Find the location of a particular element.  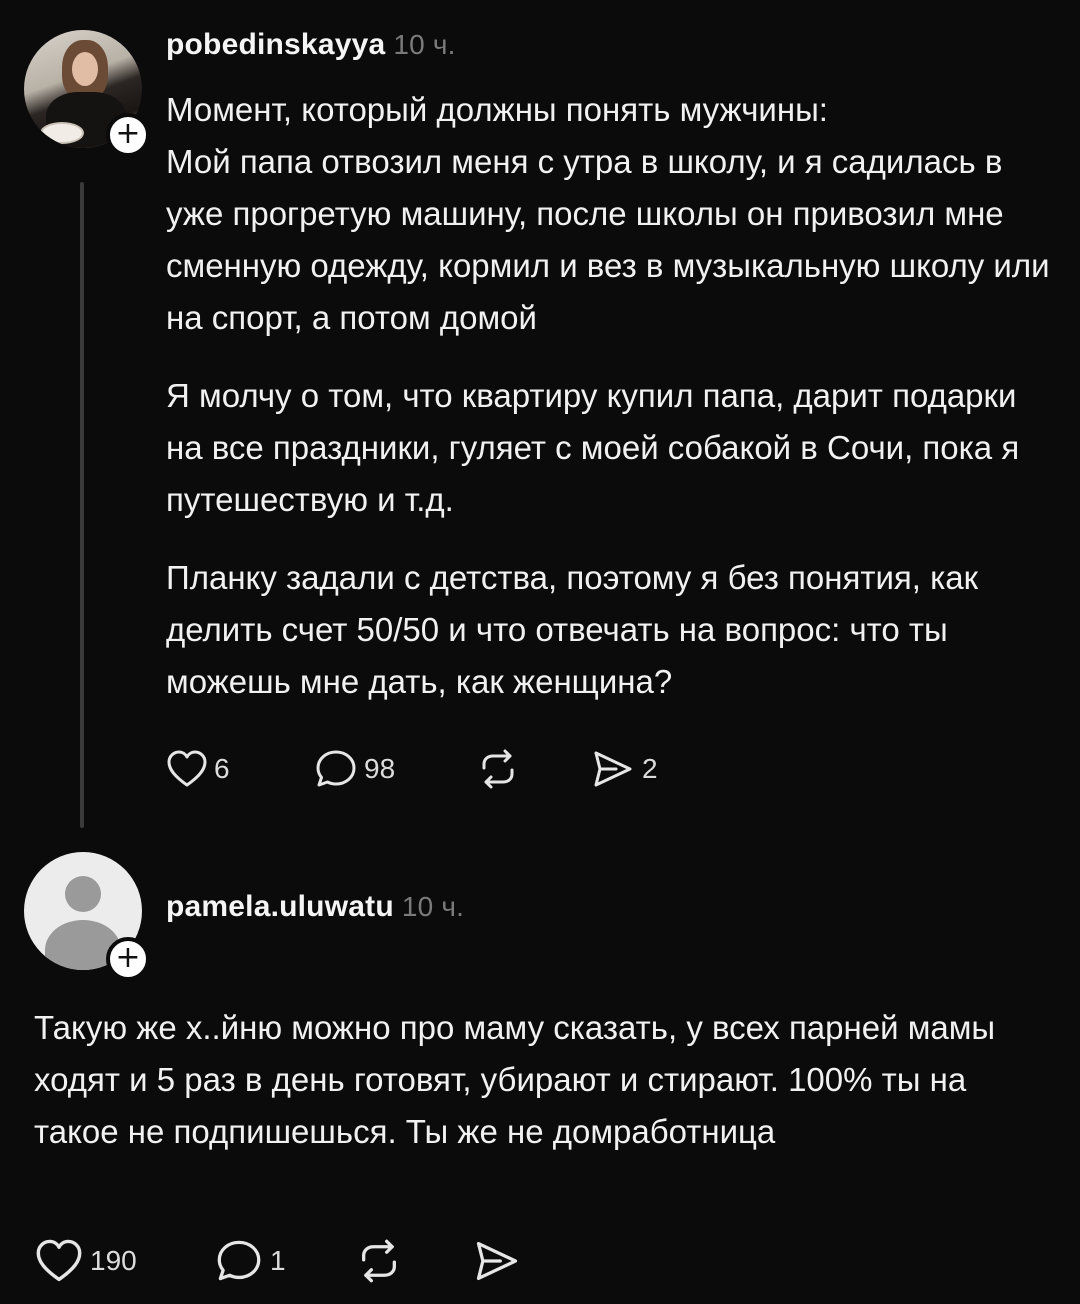

username: pamela.uluwatu 10 ч. is located at coordinates (315, 907).